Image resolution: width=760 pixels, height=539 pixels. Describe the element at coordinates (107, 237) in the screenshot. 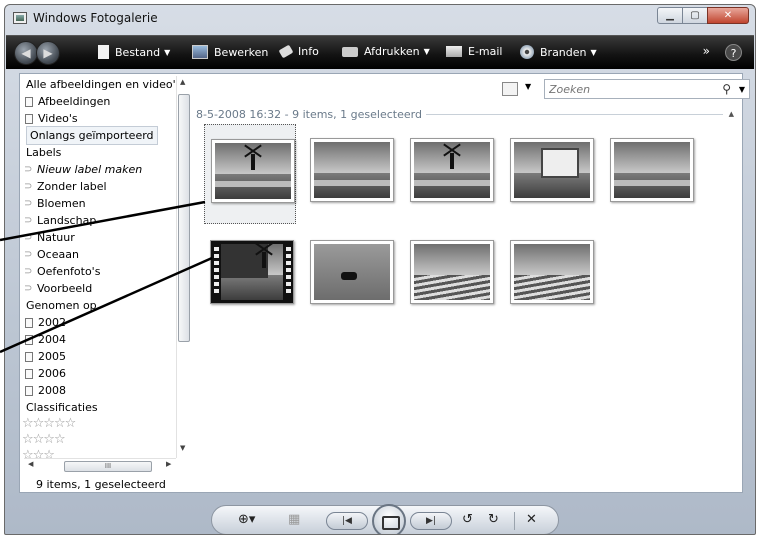

I see `sidebar-item: ⊃ Natuur` at that location.